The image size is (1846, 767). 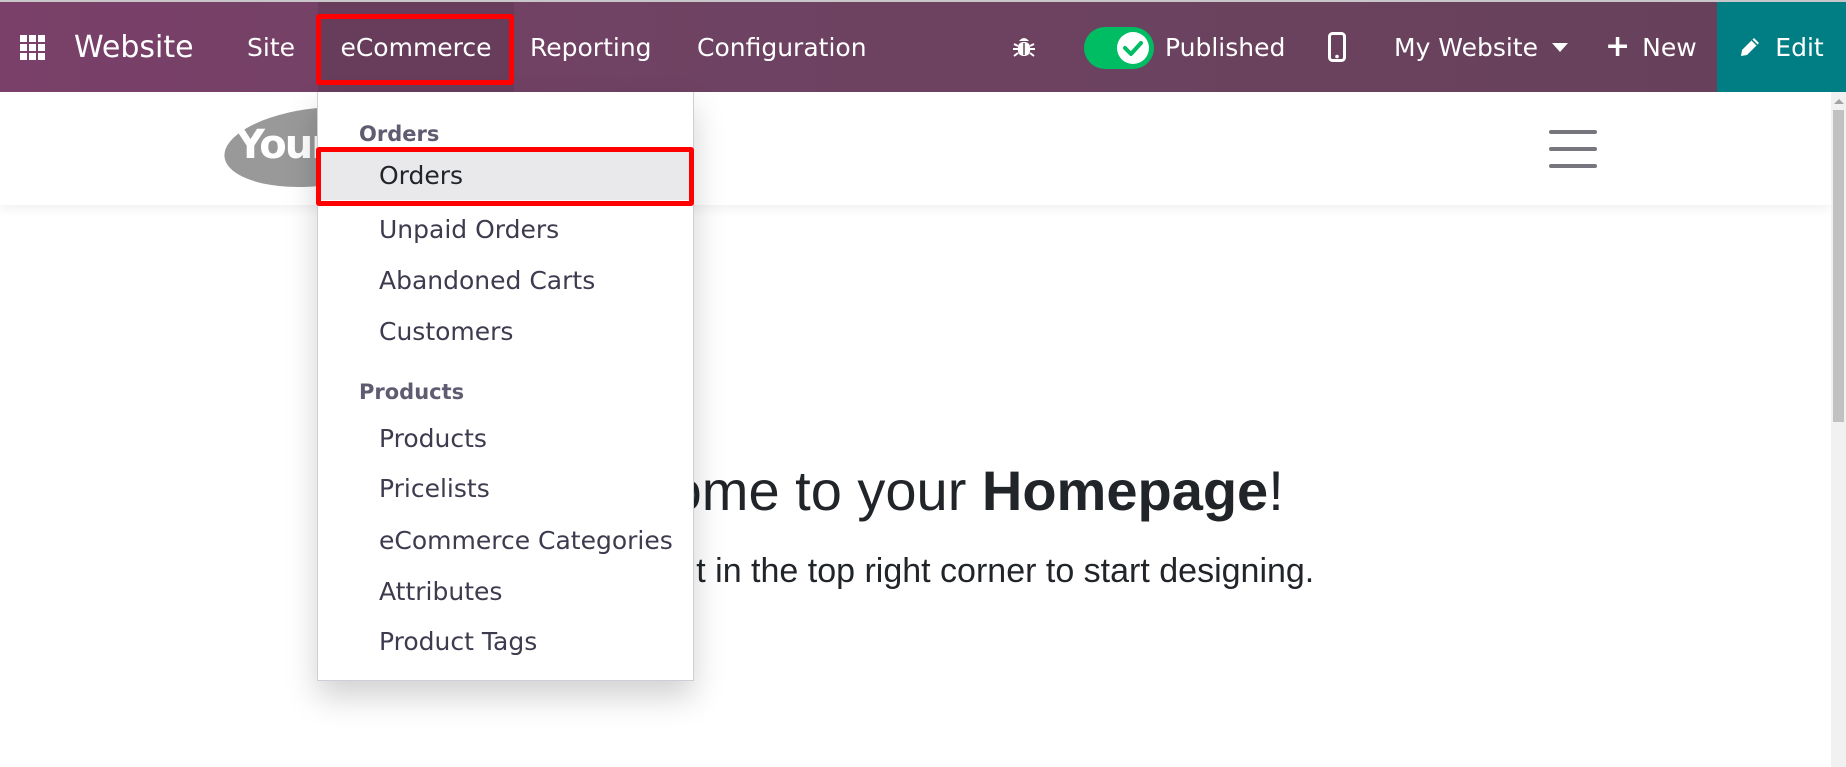 I want to click on menu-reporting: Reporting, so click(x=591, y=47).